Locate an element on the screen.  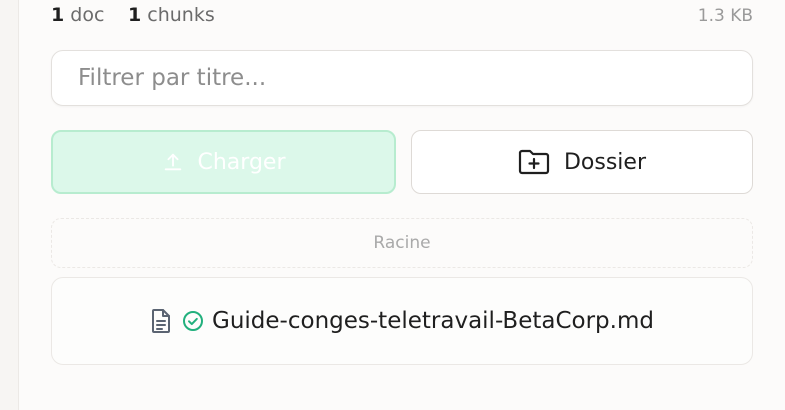
filter-field is located at coordinates (402, 78).